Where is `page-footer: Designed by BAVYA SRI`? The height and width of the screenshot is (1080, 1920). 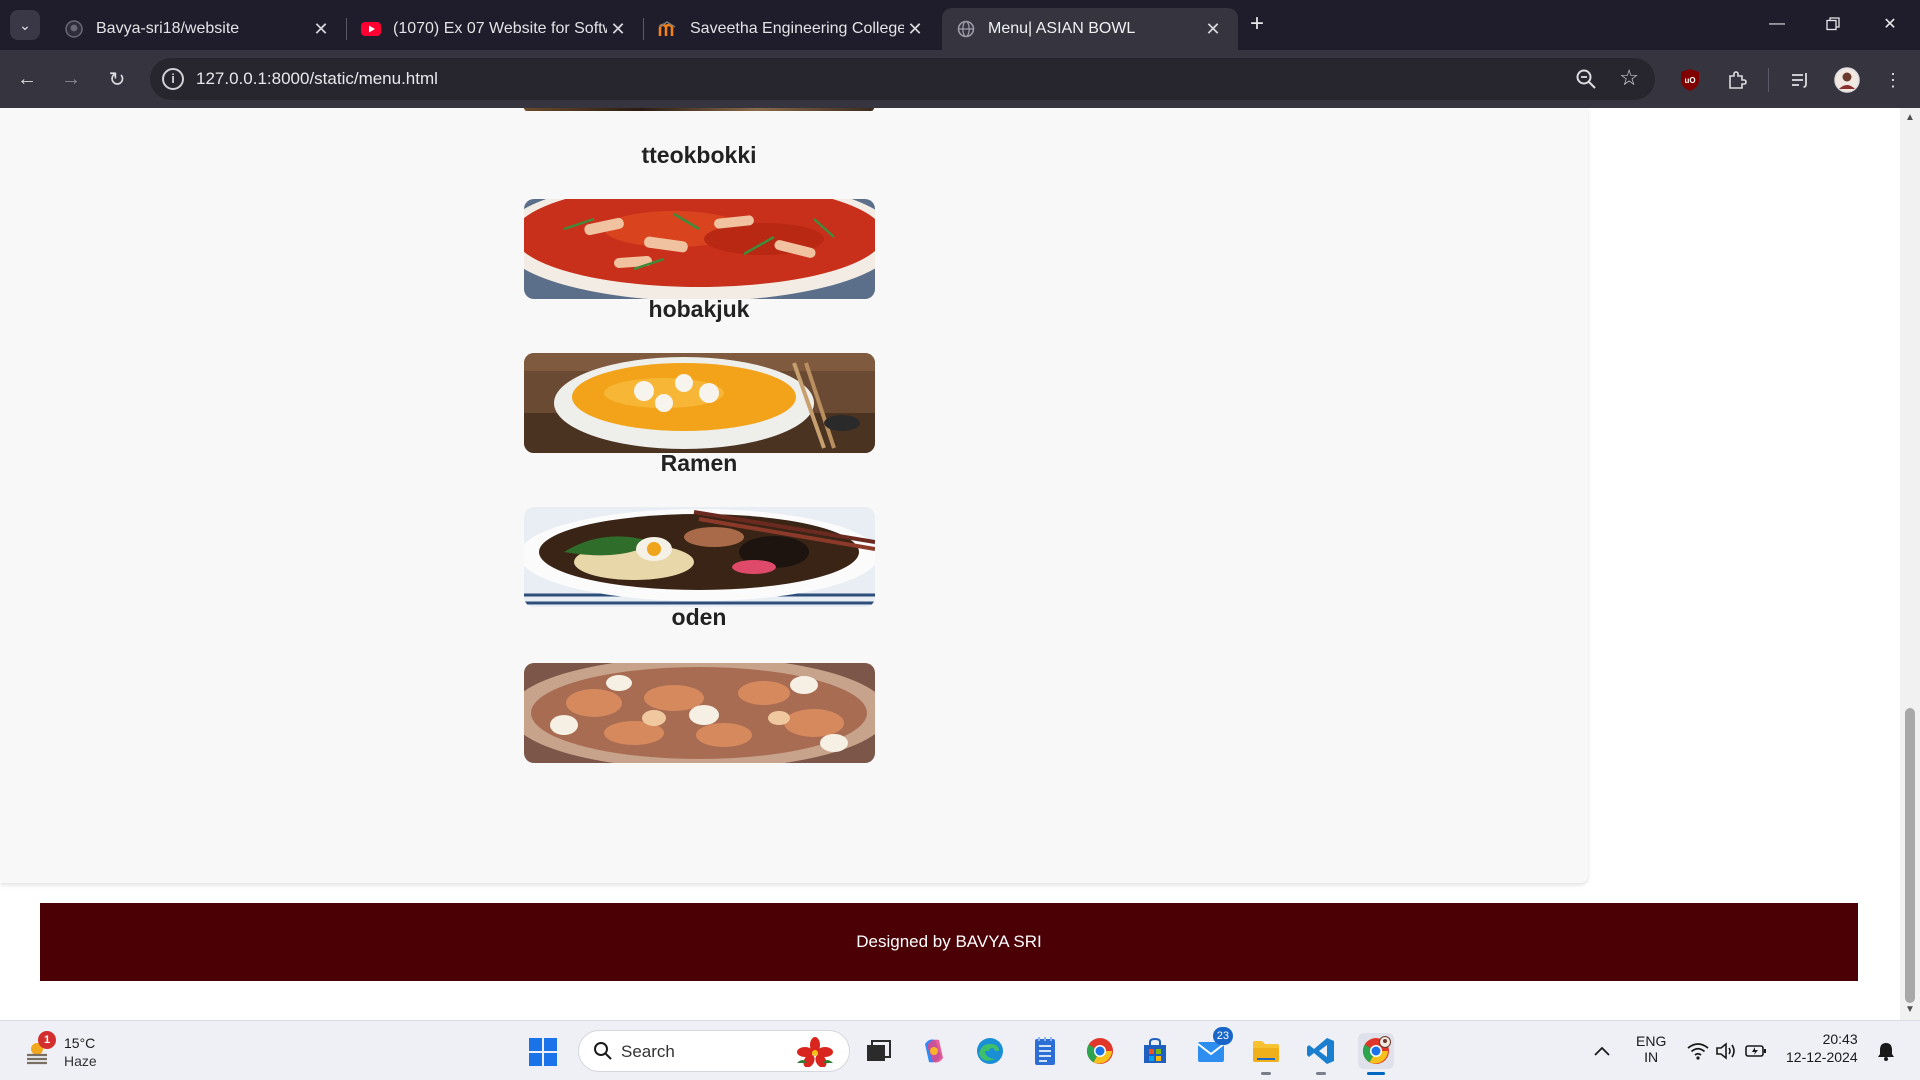 page-footer: Designed by BAVYA SRI is located at coordinates (949, 942).